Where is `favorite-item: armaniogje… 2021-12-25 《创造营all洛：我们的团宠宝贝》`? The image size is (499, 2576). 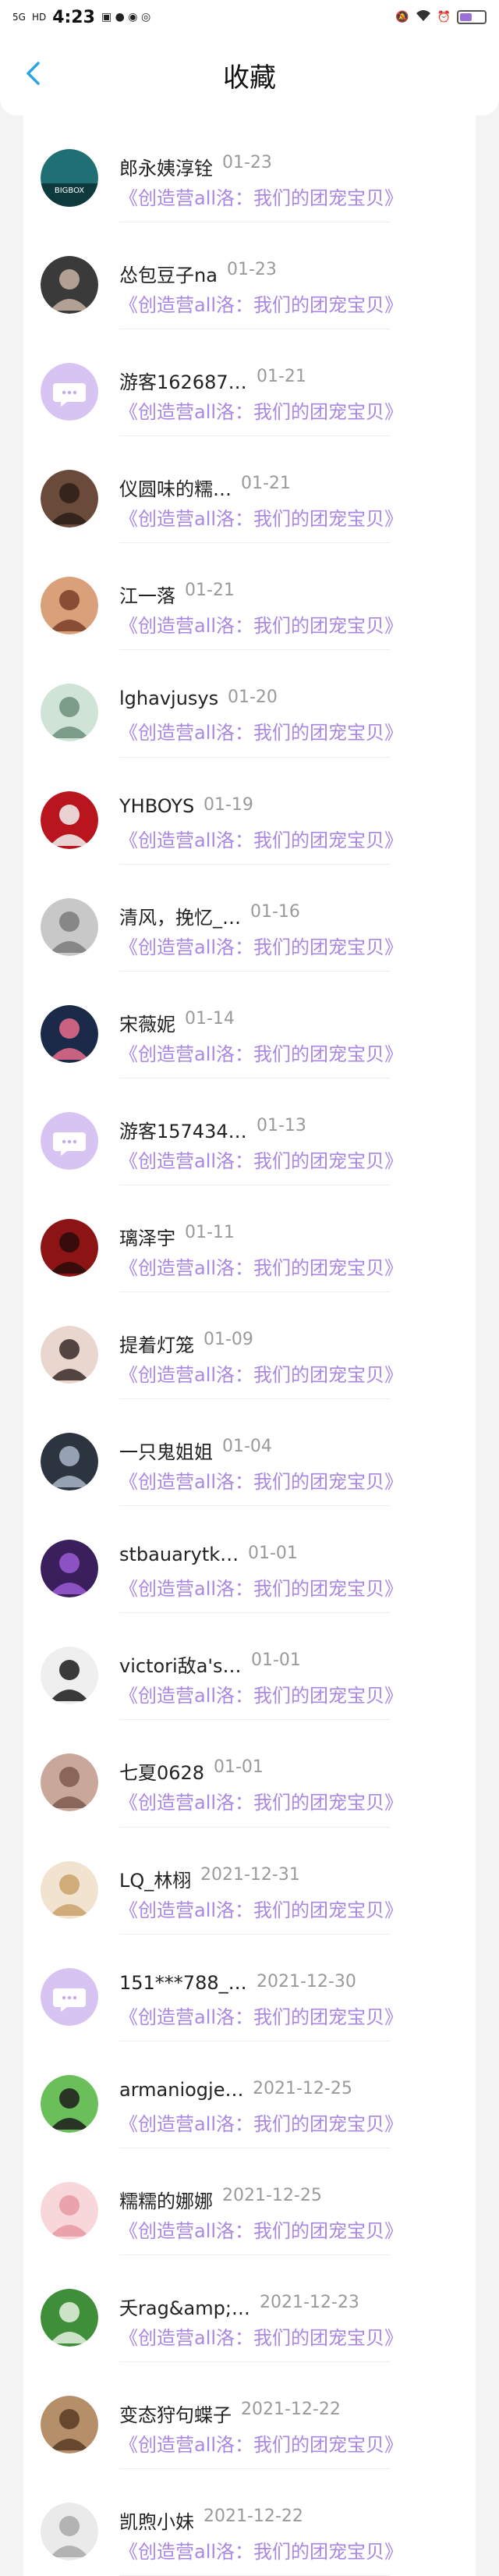 favorite-item: armaniogje… 2021-12-25 《创造营all洛：我们的团宠宝贝》 is located at coordinates (249, 2094).